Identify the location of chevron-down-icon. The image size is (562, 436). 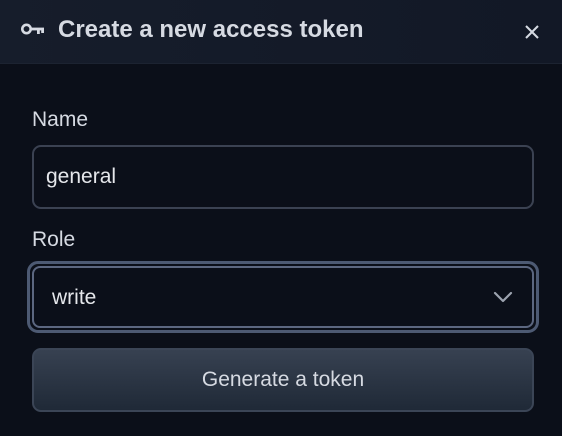
(503, 297).